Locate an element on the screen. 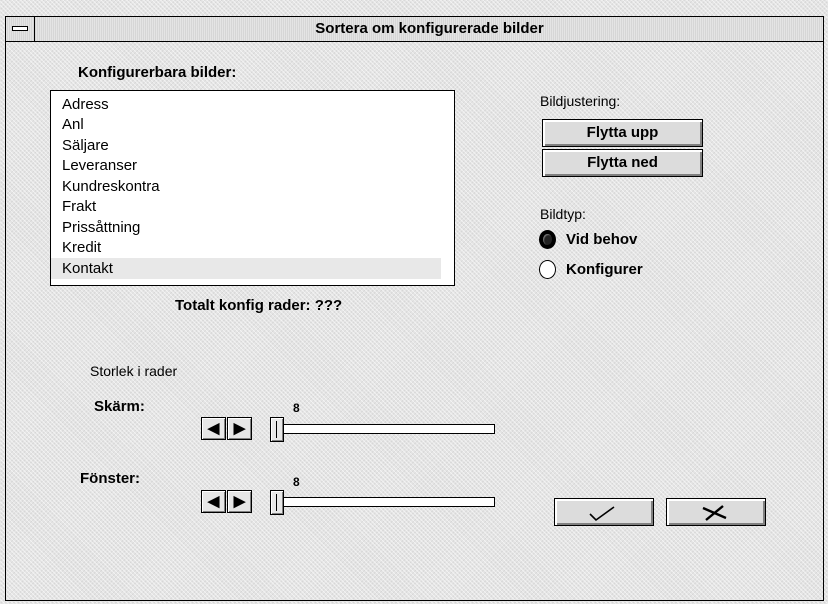 The image size is (828, 604). screen-increase-button: ▶ is located at coordinates (239, 428).